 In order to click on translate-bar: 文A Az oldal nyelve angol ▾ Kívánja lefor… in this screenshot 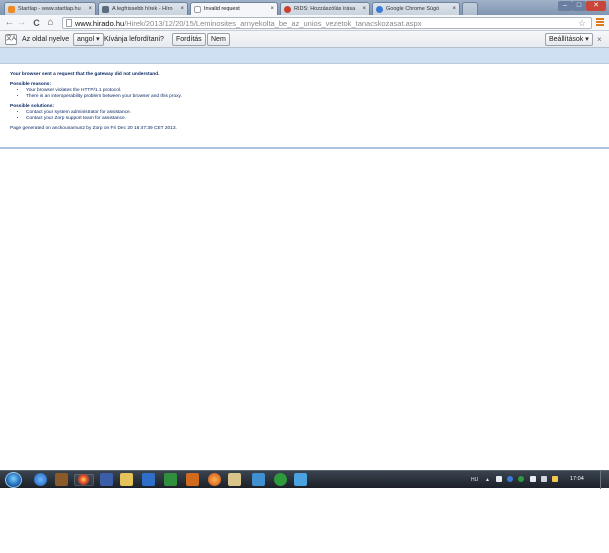, I will do `click(304, 39)`.